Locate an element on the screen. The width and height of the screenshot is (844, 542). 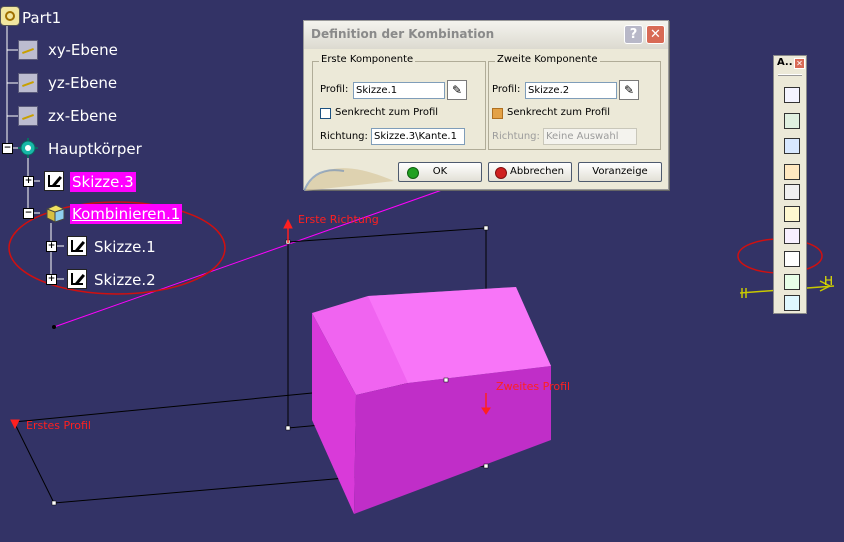
ok-button: OK is located at coordinates (440, 172).